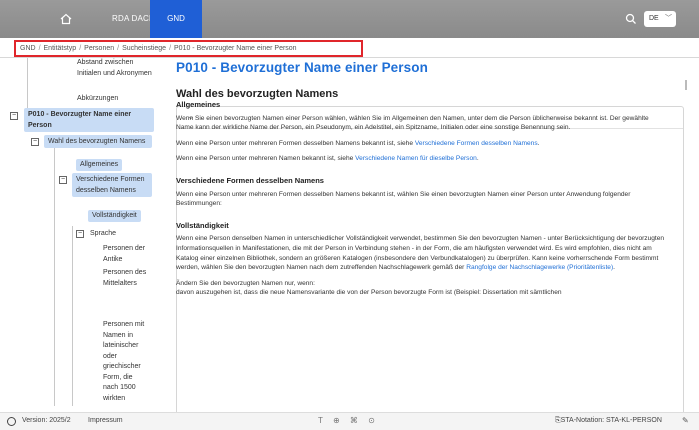 This screenshot has width=699, height=430. What do you see at coordinates (99, 165) in the screenshot?
I see `sidebar-item-allgemeines: Allgemeines` at bounding box center [99, 165].